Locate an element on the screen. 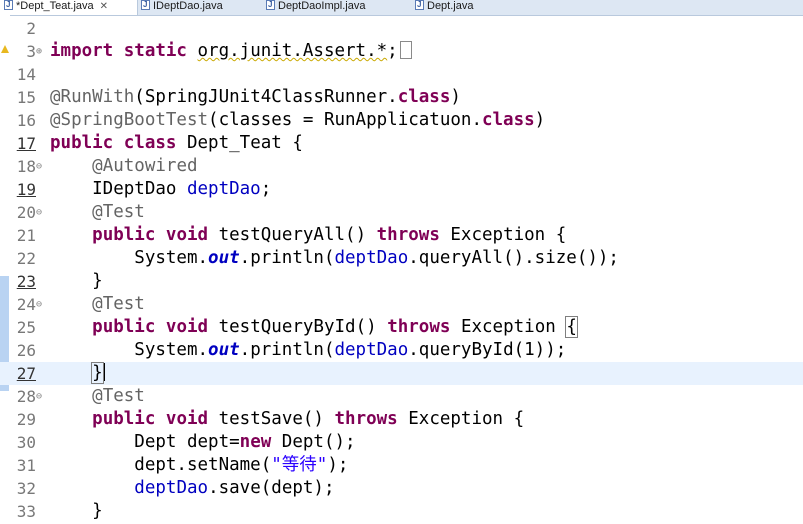 This screenshot has height=524, width=803. code-line: 32 deptDao.save(dept); is located at coordinates (401, 488).